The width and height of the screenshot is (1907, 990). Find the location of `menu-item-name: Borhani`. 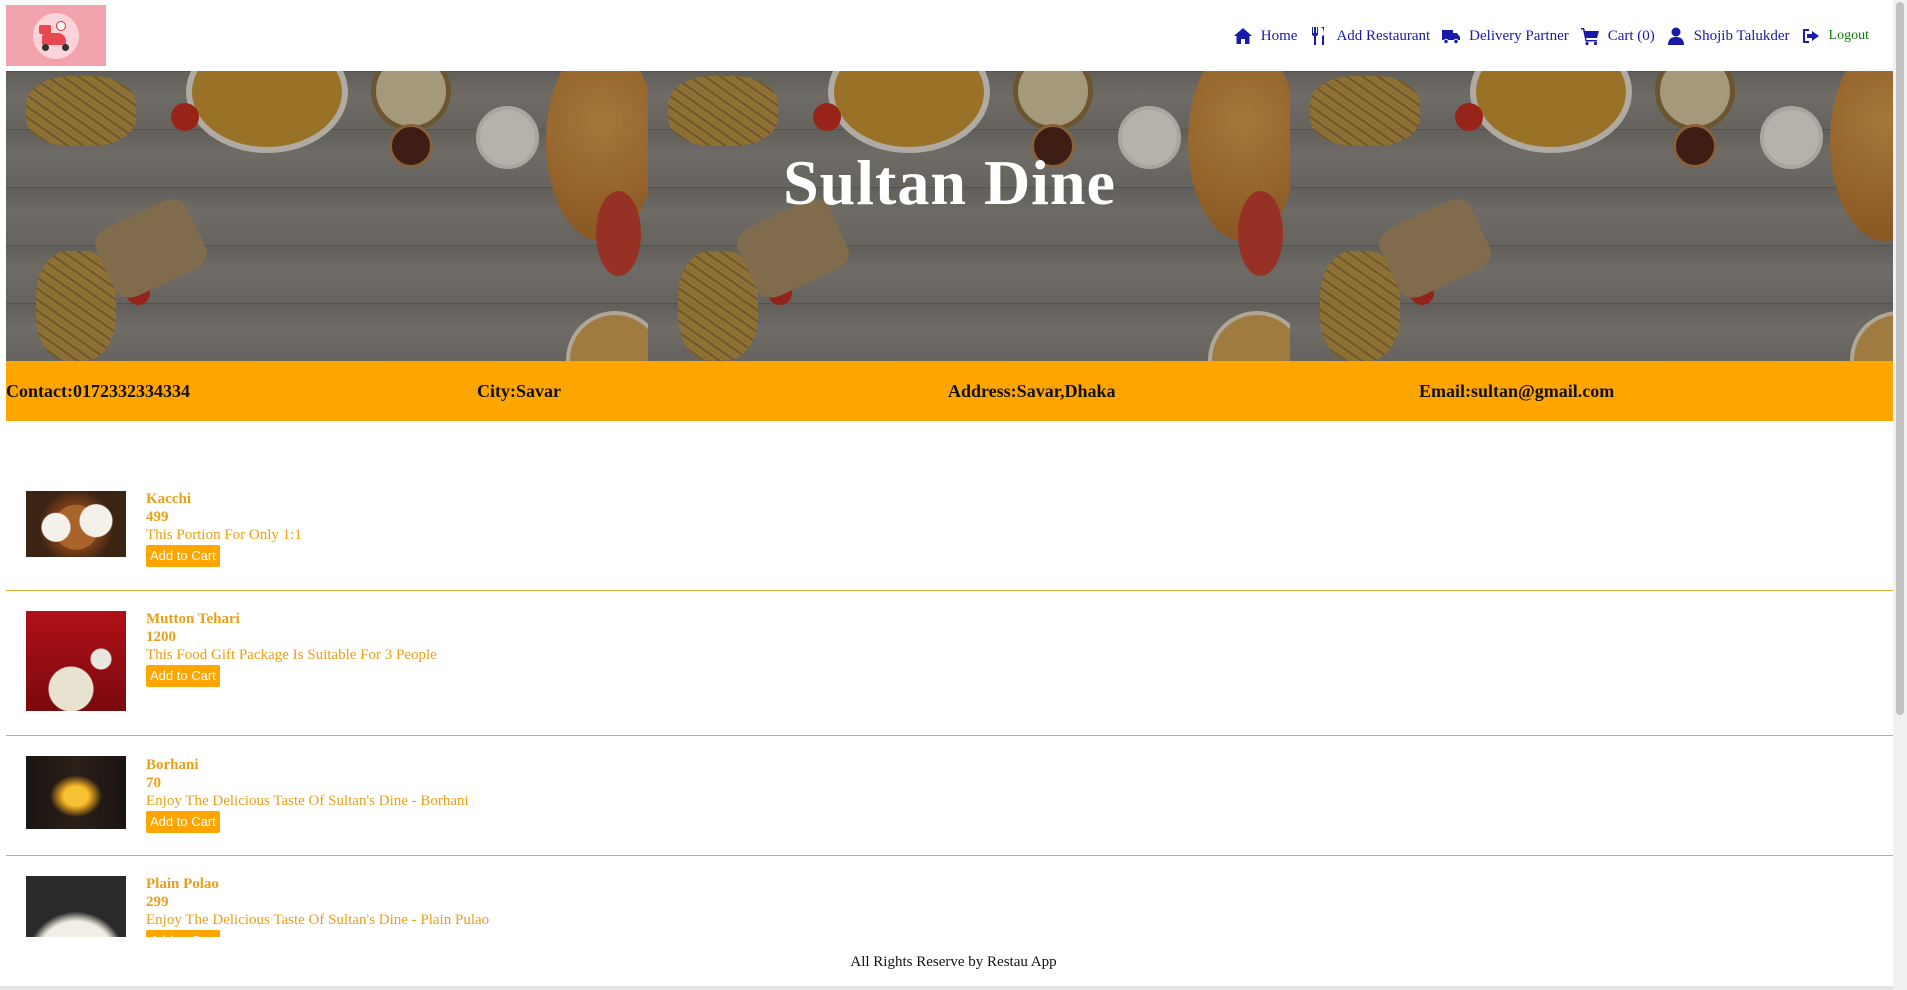

menu-item-name: Borhani is located at coordinates (172, 765).